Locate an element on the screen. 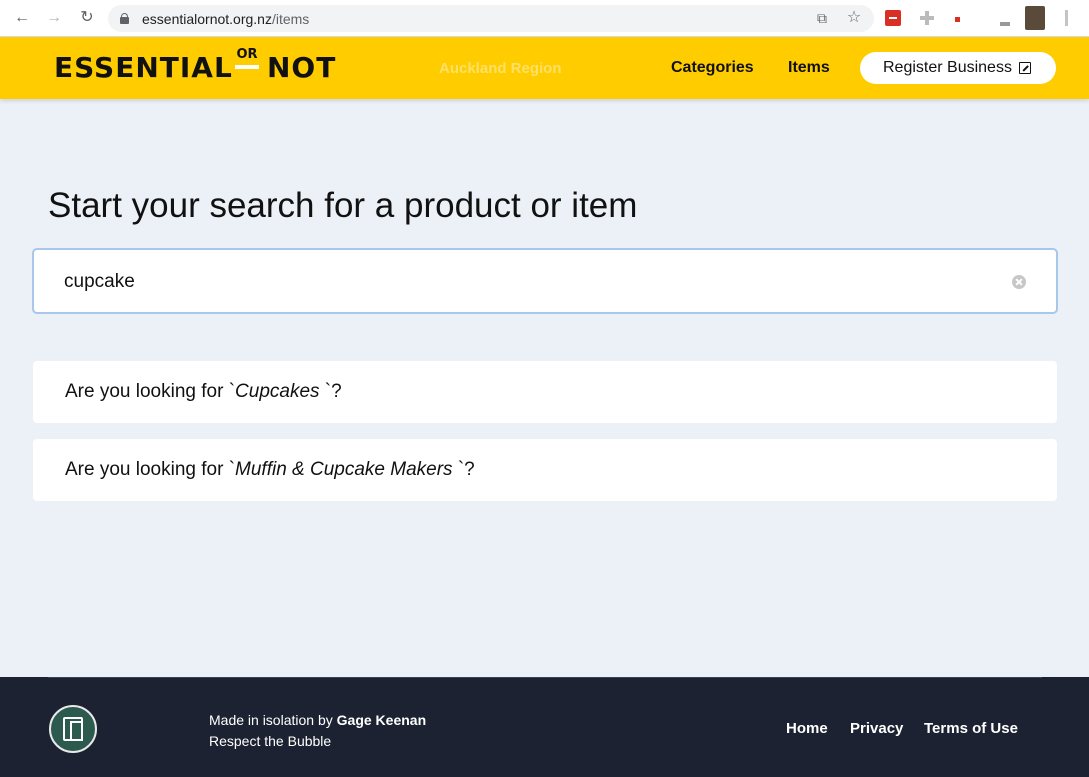 Image resolution: width=1089 pixels, height=777 pixels. external-link-icon is located at coordinates (1025, 68).